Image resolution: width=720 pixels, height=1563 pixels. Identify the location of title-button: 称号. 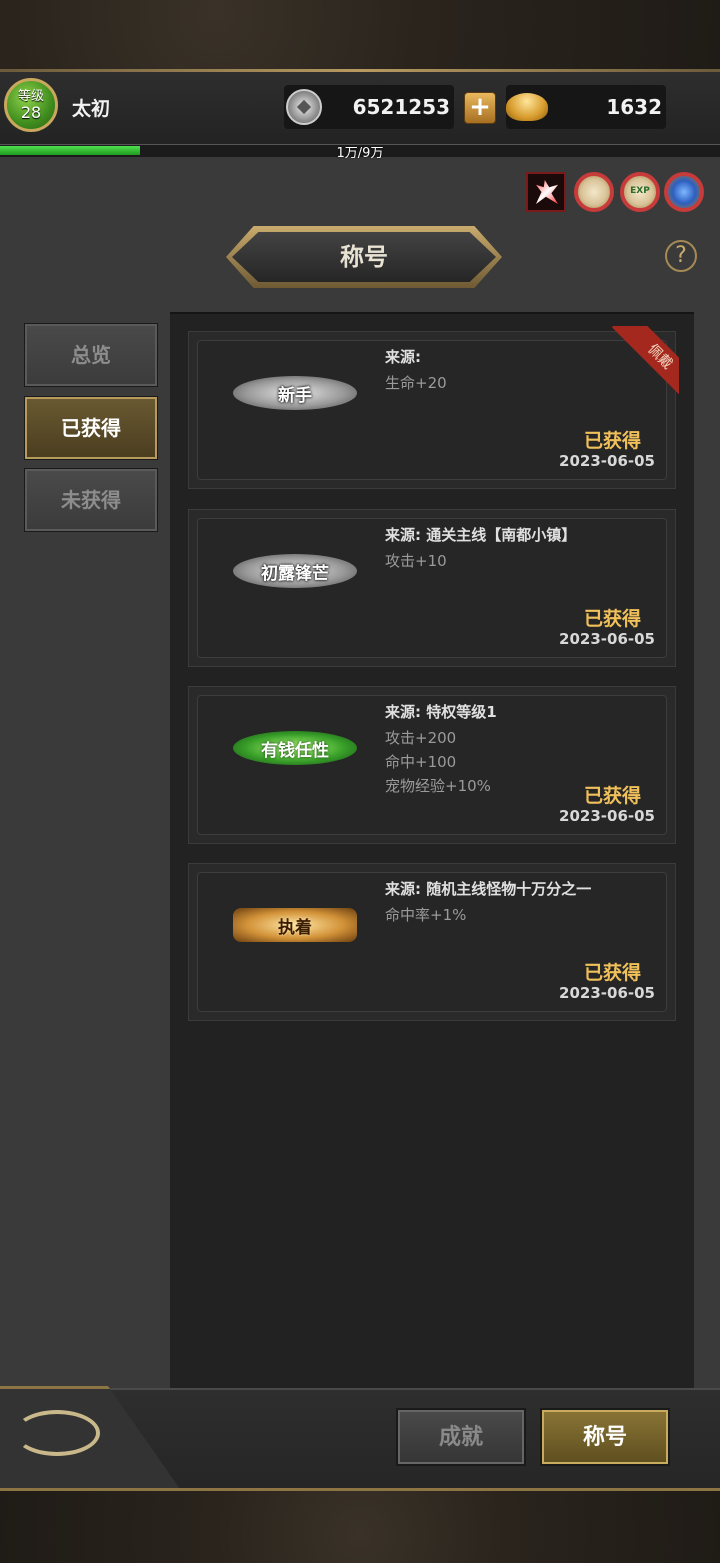
(605, 1437).